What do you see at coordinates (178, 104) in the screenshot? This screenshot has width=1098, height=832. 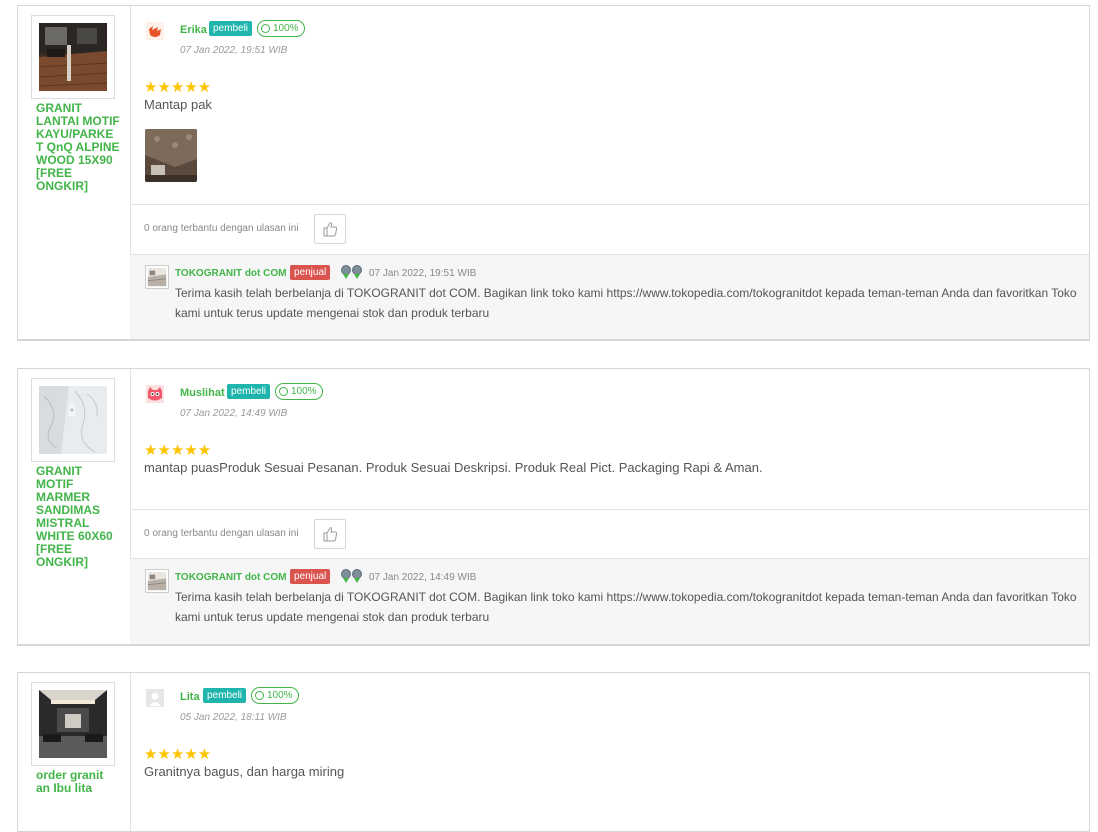 I see `review-text: Mantap pak` at bounding box center [178, 104].